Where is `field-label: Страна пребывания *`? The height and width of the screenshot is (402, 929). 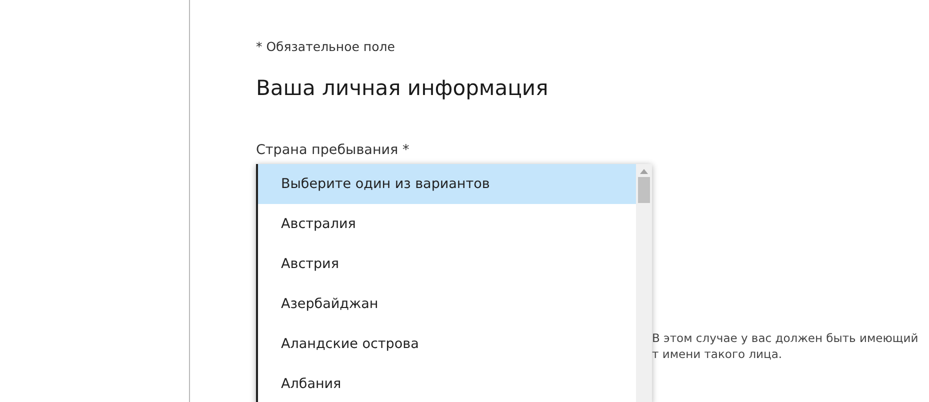
field-label: Страна пребывания * is located at coordinates (333, 150).